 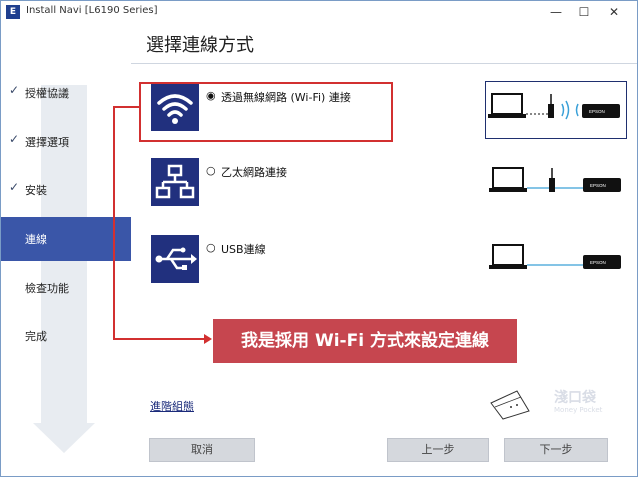 I want to click on ethernet-network-icon, so click(x=175, y=182).